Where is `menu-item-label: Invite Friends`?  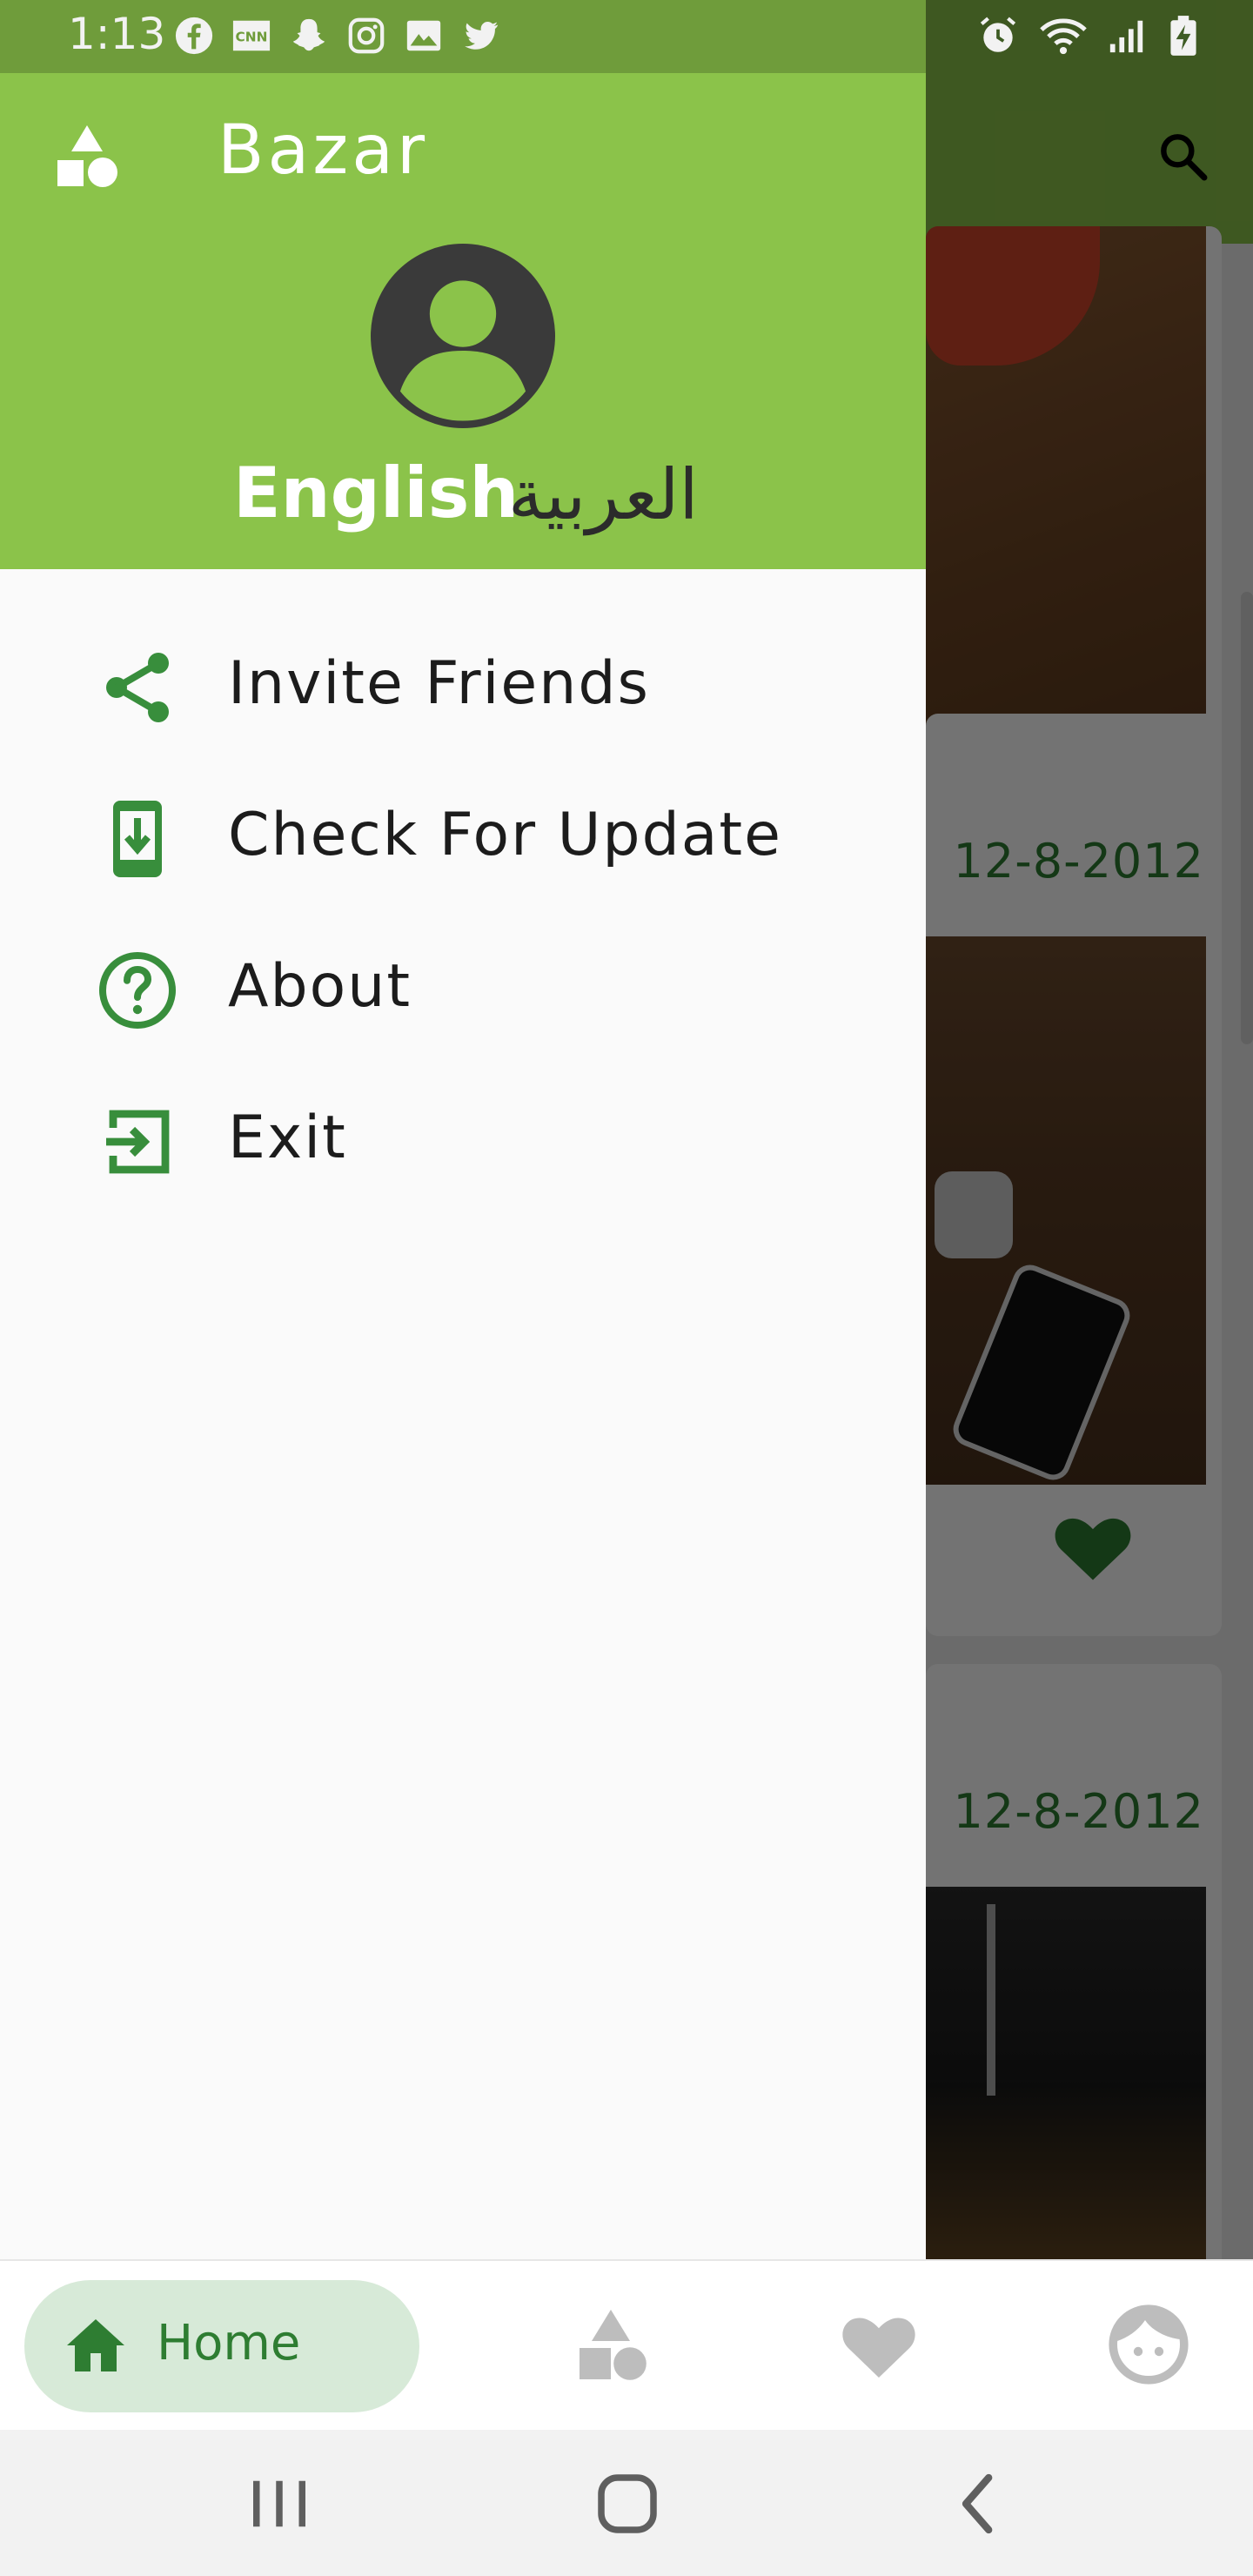
menu-item-label: Invite Friends is located at coordinates (439, 683).